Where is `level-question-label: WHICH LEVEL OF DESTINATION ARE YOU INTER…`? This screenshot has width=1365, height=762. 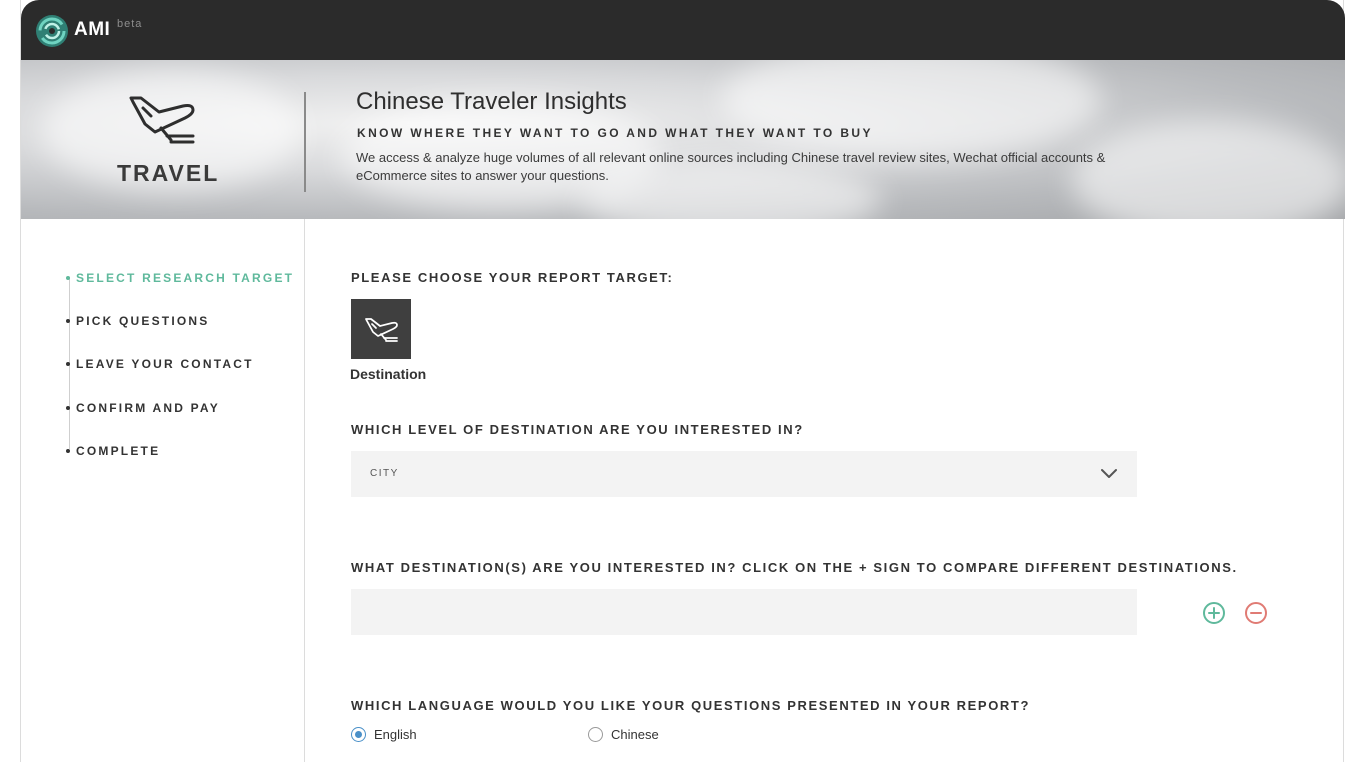
level-question-label: WHICH LEVEL OF DESTINATION ARE YOU INTER… is located at coordinates (577, 429).